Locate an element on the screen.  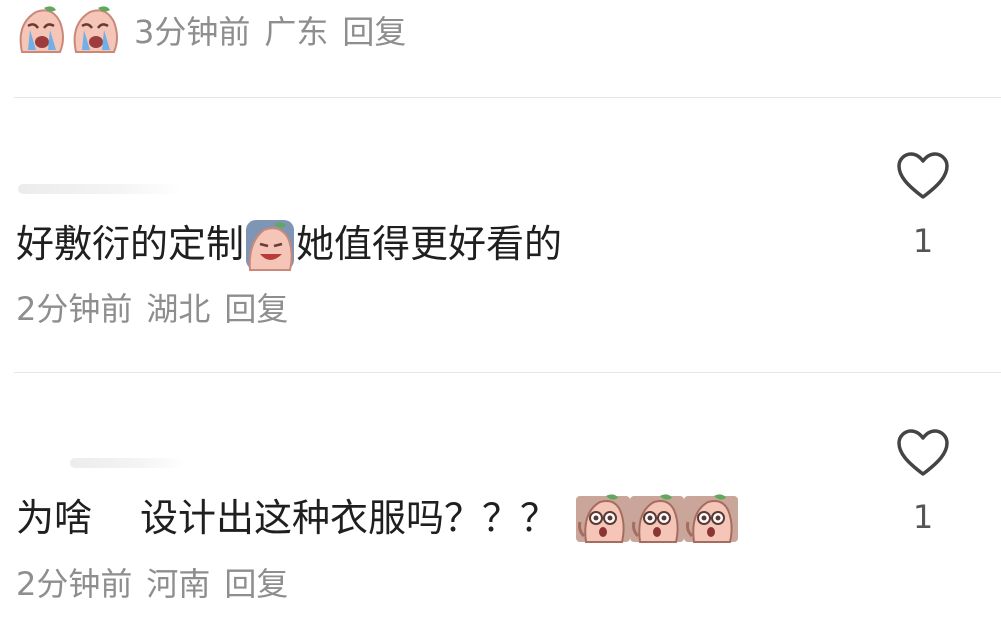
comment-top-meta: 3分钟前 广东 回复 is located at coordinates (270, 32).